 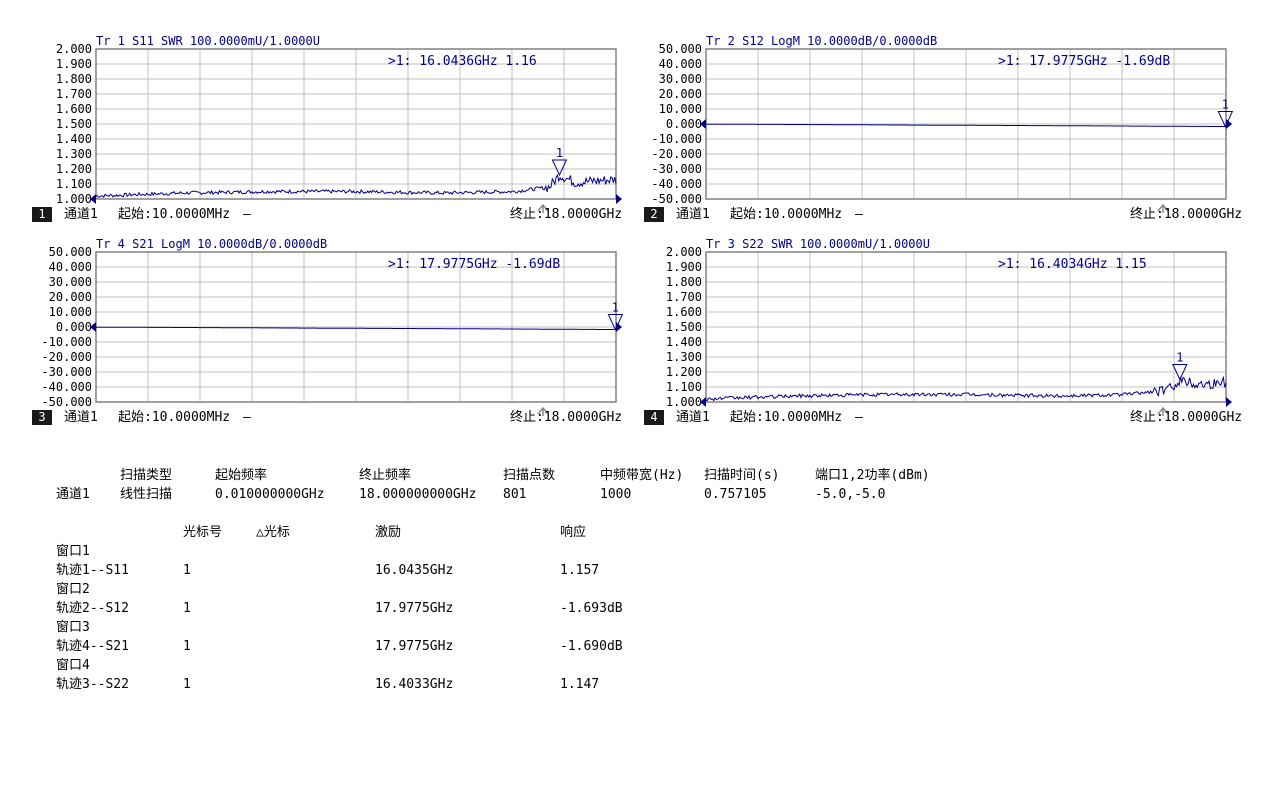 I want to click on marker-response: 1.157, so click(x=580, y=570).